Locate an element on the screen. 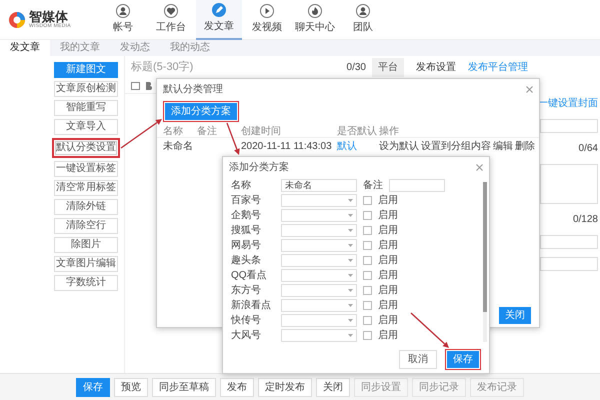  sub-tab: 发文章 is located at coordinates (25, 48).